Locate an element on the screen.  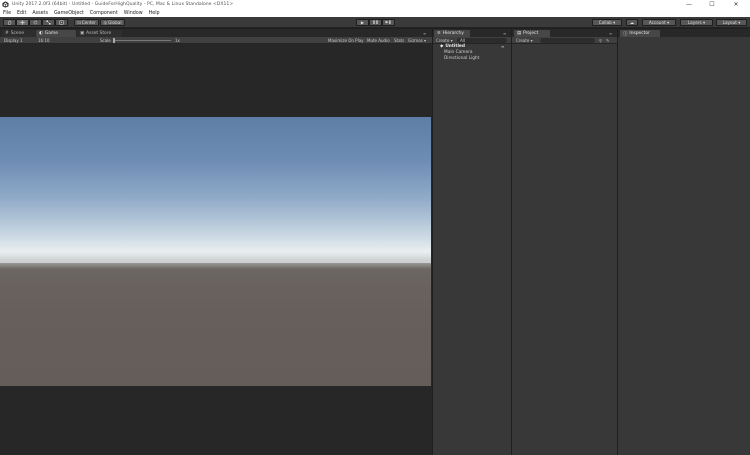
tab-game: ◐ Game is located at coordinates (56, 33).